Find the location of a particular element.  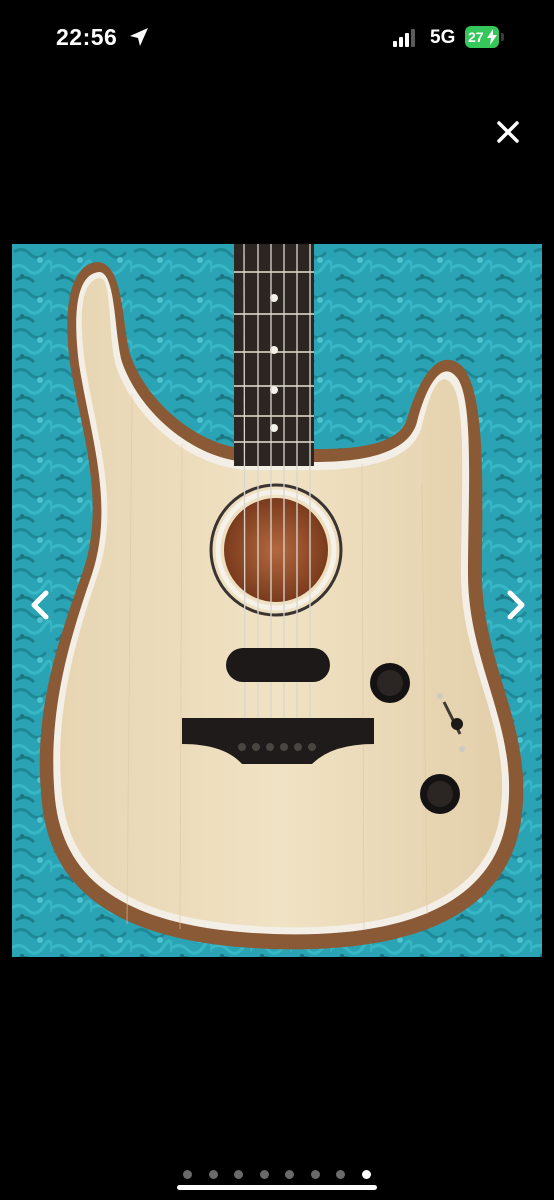

status-time: 22:56 is located at coordinates (87, 37).